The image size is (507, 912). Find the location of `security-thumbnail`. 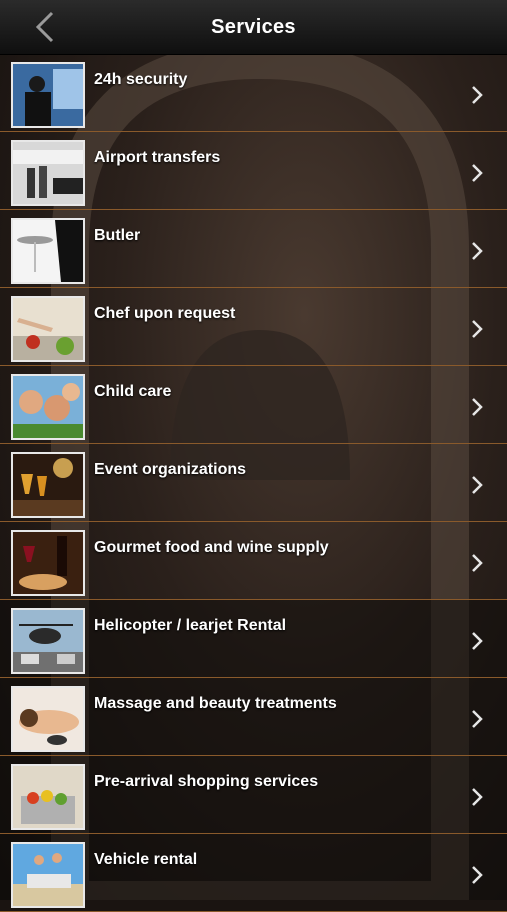

security-thumbnail is located at coordinates (48, 95).